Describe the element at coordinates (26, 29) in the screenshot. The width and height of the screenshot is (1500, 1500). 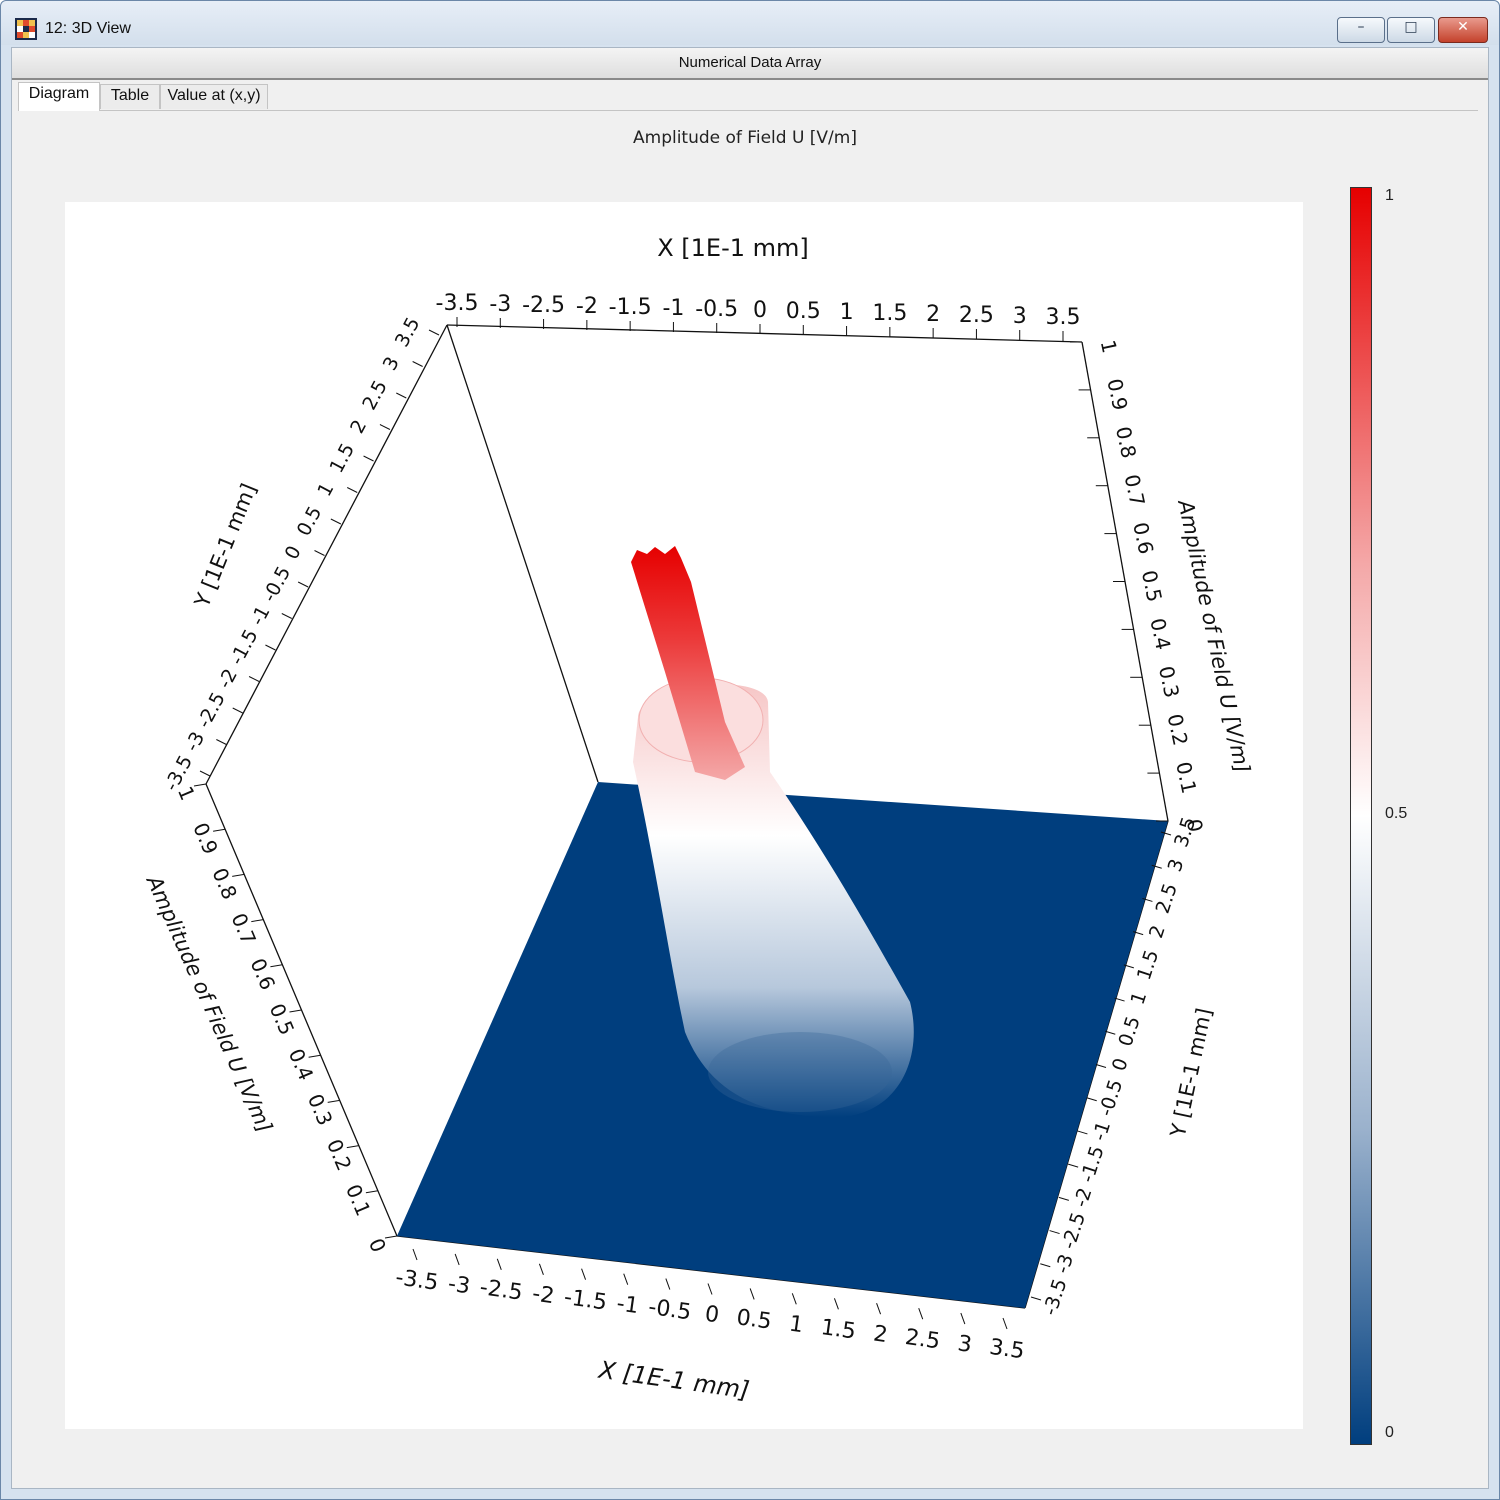
I see `app-icon` at that location.